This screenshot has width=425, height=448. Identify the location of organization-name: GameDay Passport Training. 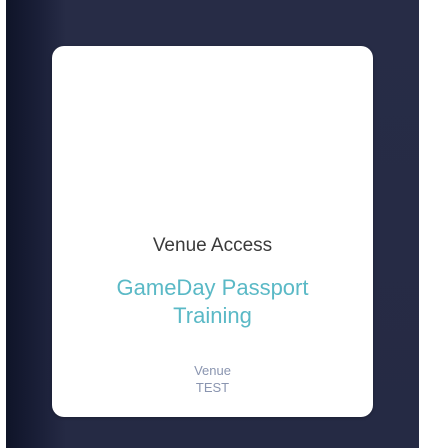
(212, 302).